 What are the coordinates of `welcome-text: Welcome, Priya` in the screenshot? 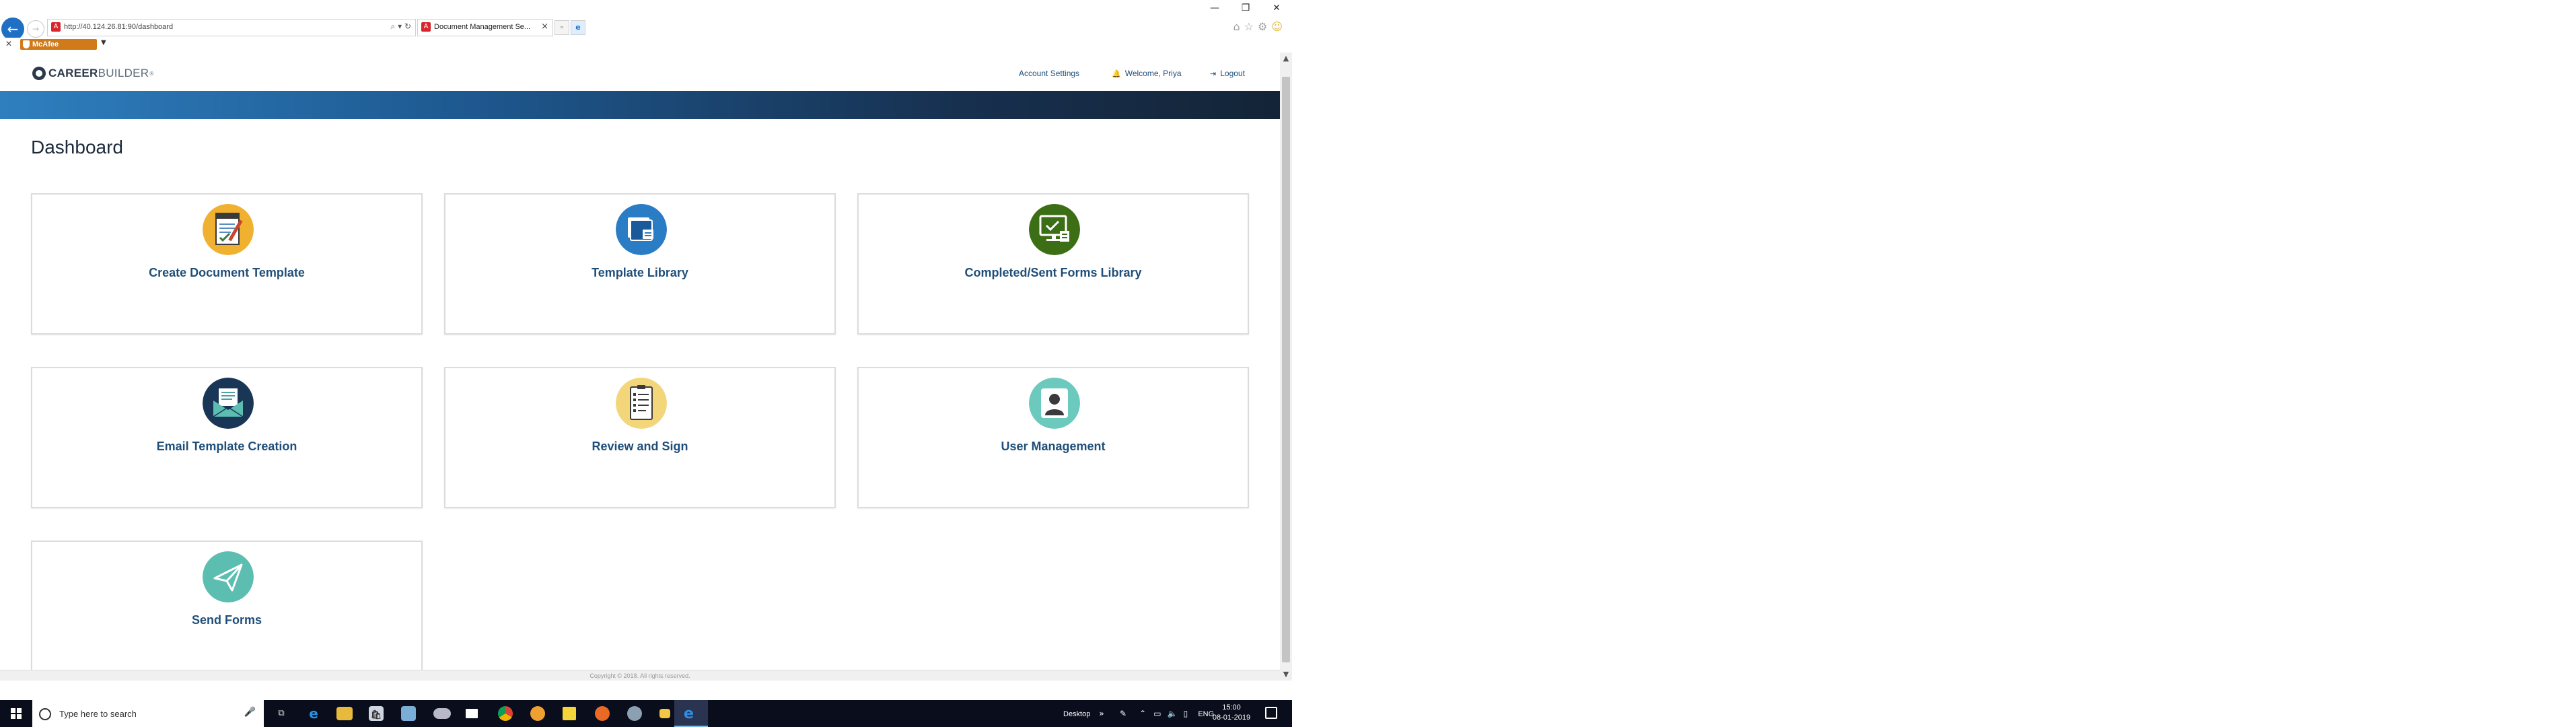 It's located at (1153, 73).